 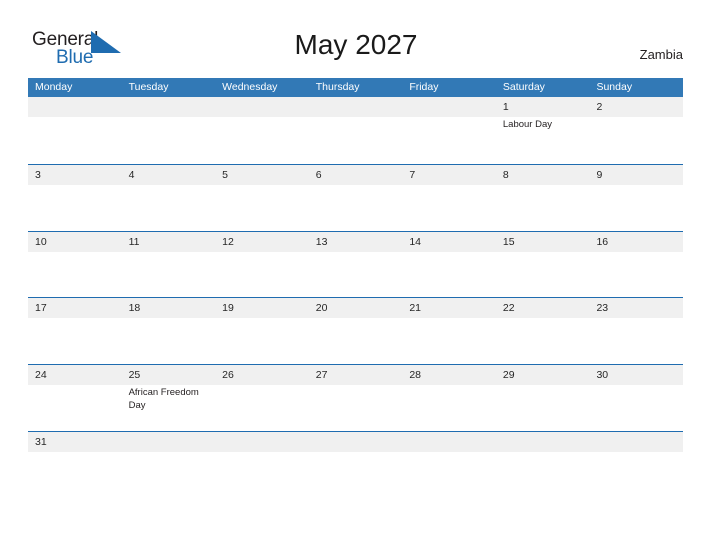 What do you see at coordinates (415, 241) in the screenshot?
I see `day-number: 14` at bounding box center [415, 241].